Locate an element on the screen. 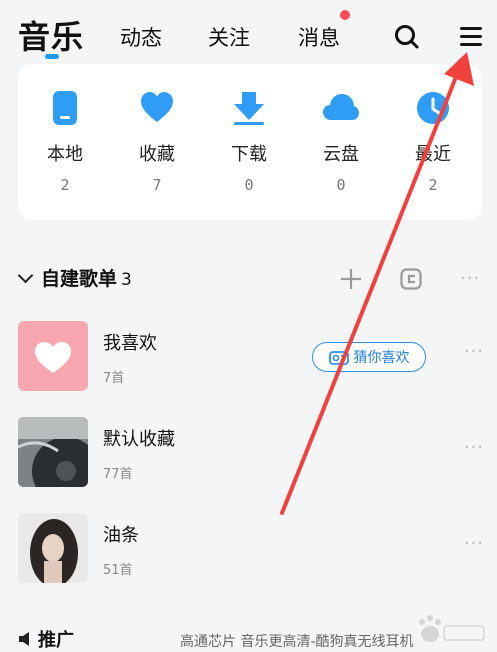  playlist-row: 默认收藏 77首 ··· is located at coordinates (253, 453).